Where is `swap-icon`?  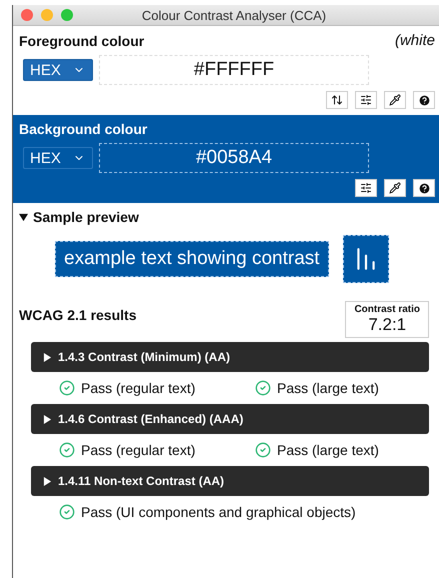 swap-icon is located at coordinates (337, 100).